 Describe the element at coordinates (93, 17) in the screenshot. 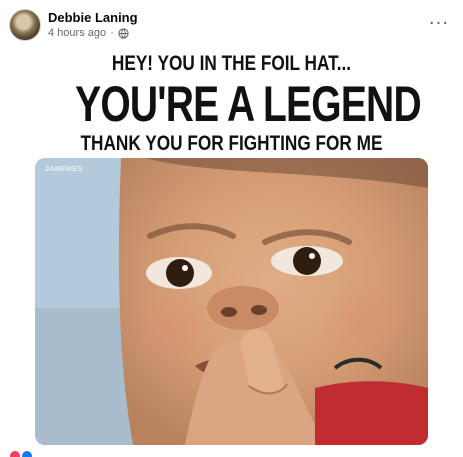

I see `author-name: Debbie Laning` at that location.